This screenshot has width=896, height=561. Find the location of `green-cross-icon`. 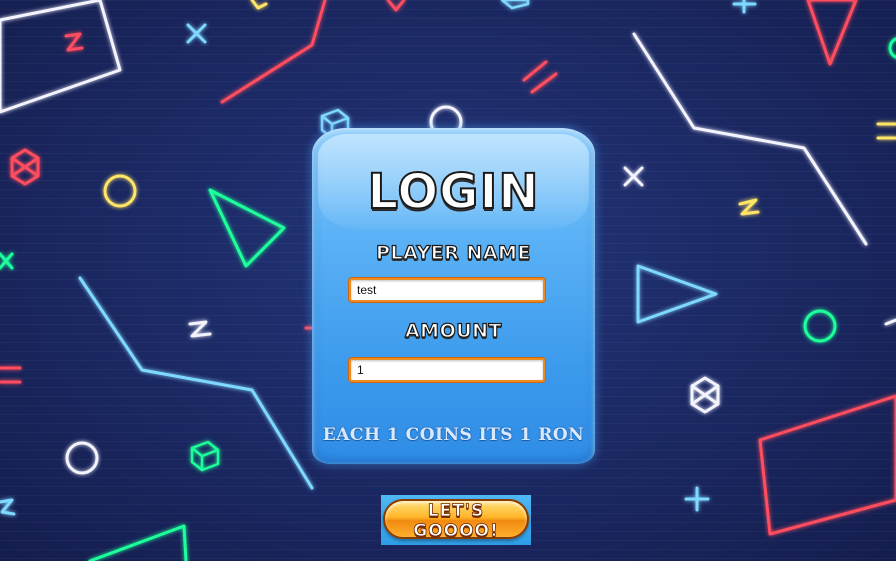

green-cross-icon is located at coordinates (7, 261).